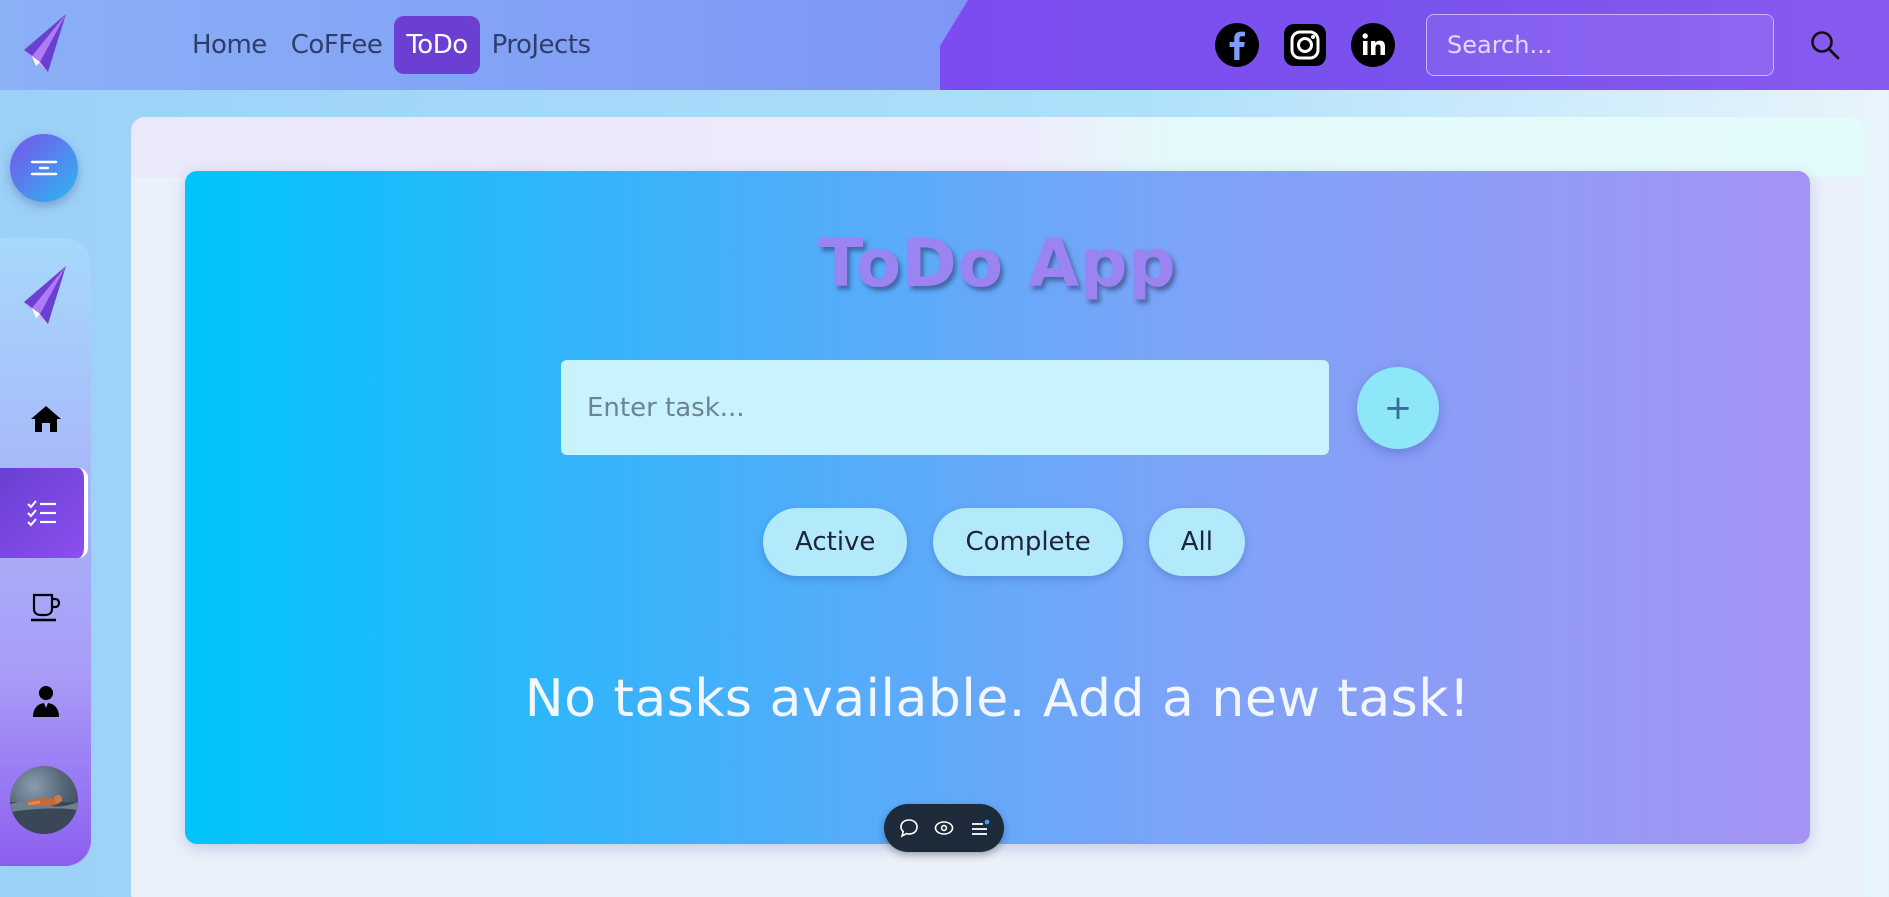 The height and width of the screenshot is (897, 1889). I want to click on search-input, so click(1600, 45).